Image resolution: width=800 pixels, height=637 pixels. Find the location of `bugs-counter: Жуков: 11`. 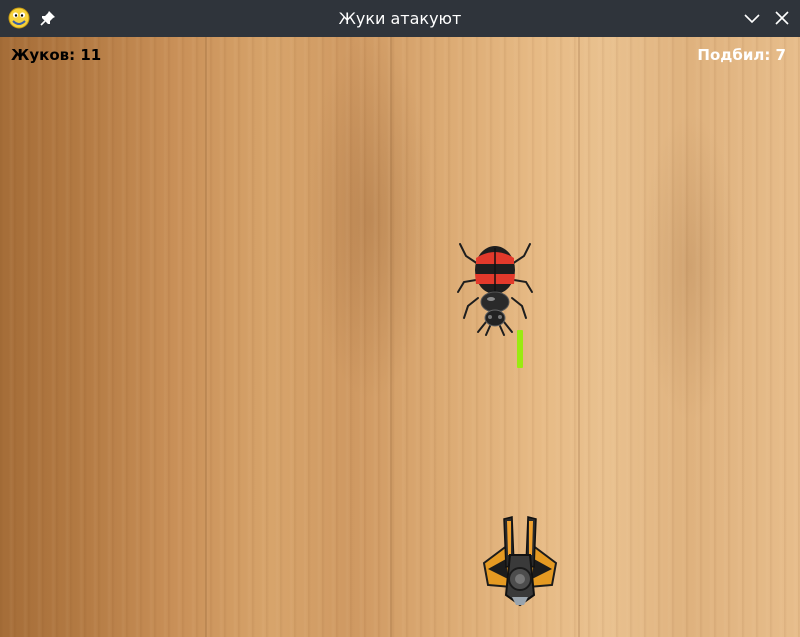

bugs-counter: Жуков: 11 is located at coordinates (56, 55).